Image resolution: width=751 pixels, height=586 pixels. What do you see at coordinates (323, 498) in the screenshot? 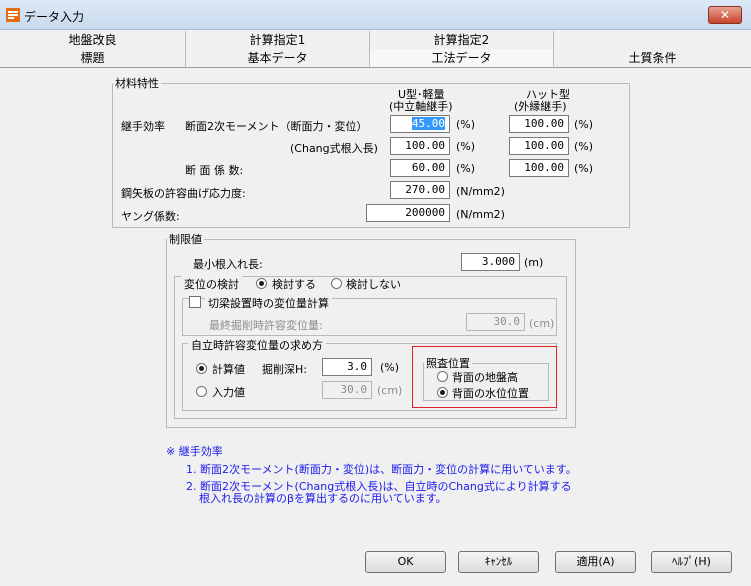
I see `notes-line-3: 根入れ長の計算のβを算出するのに用いています。` at bounding box center [323, 498].